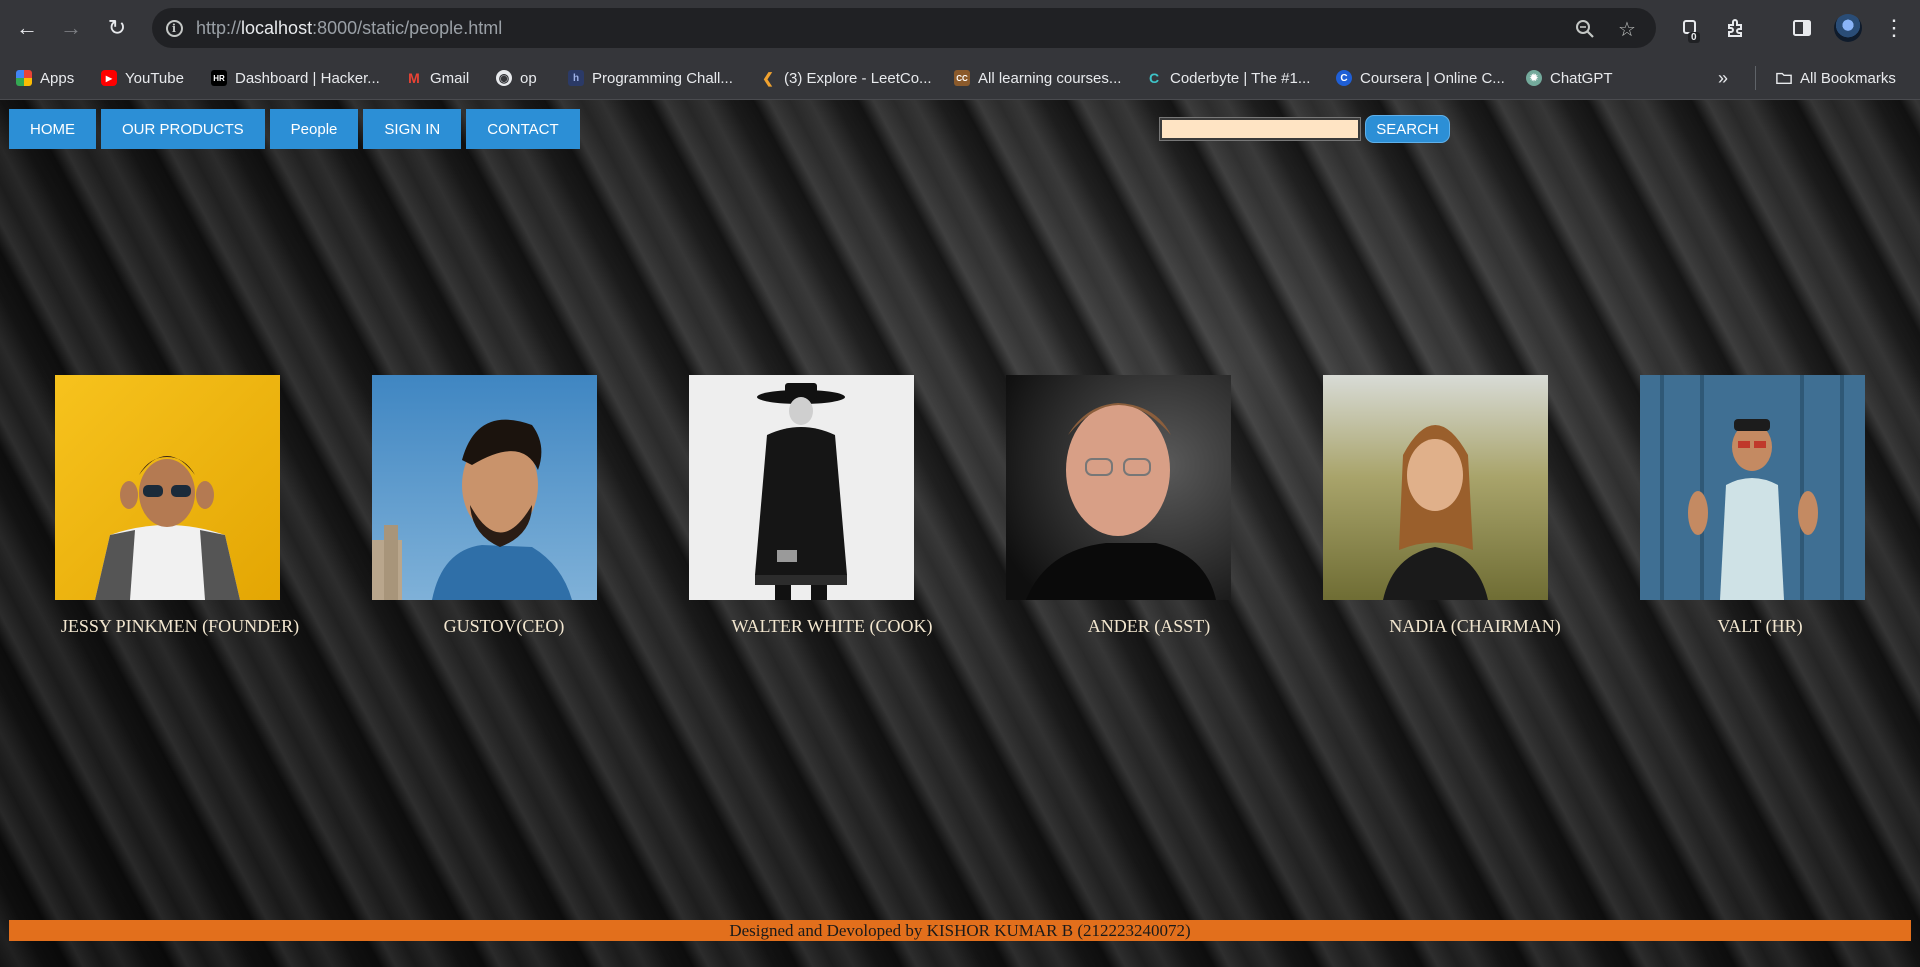 Image resolution: width=1920 pixels, height=967 pixels. I want to click on side-panel-icon, so click(1802, 28).